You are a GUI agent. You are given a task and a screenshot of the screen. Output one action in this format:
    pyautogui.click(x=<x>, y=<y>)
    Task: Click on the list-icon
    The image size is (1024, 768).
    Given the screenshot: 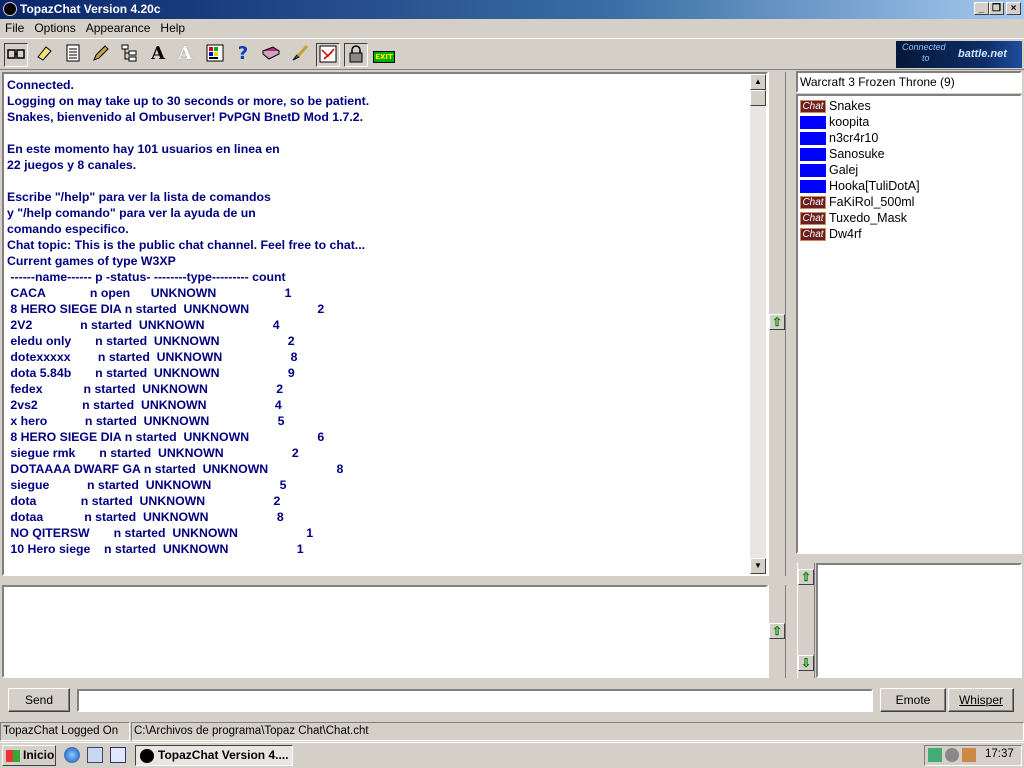 What is the action you would take?
    pyautogui.click(x=73, y=55)
    